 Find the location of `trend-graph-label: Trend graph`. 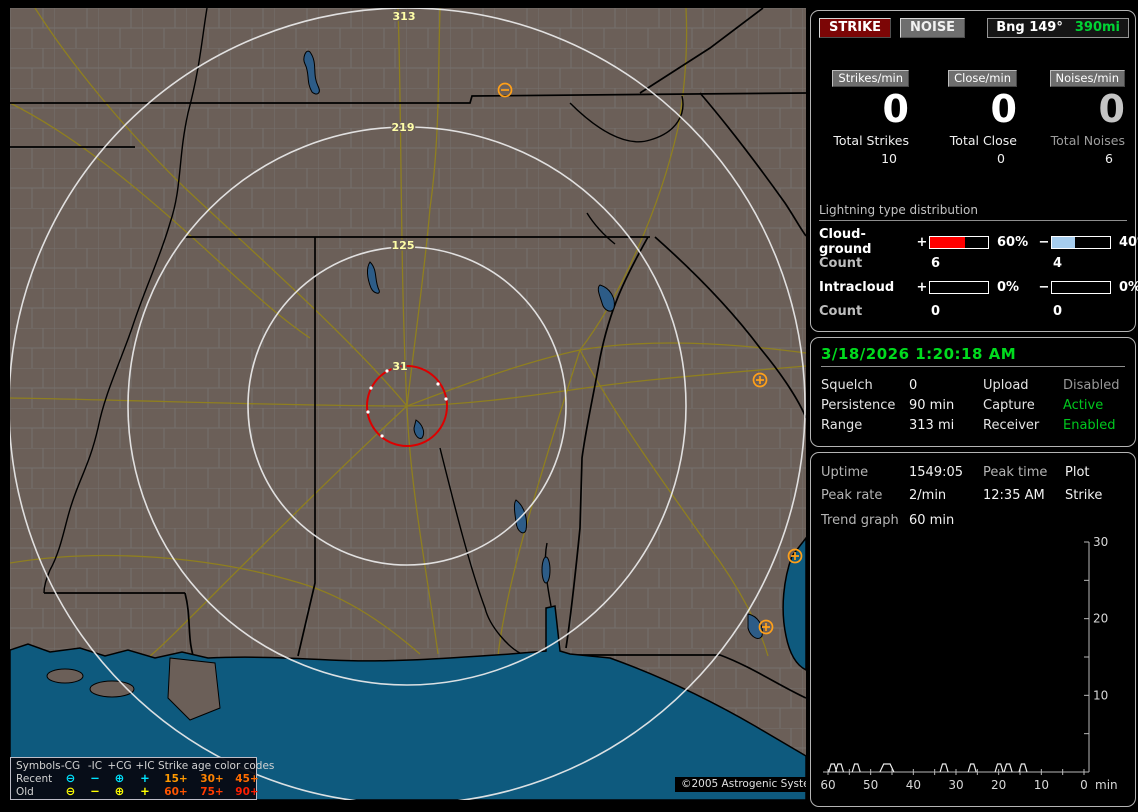

trend-graph-label: Trend graph is located at coordinates (860, 520).